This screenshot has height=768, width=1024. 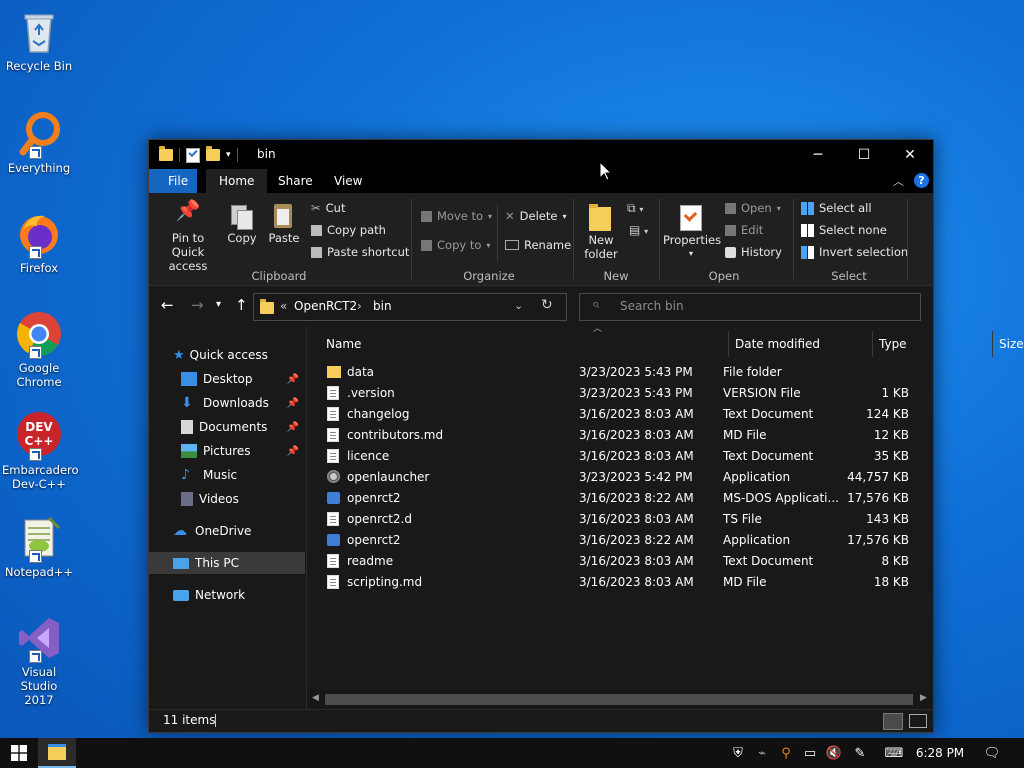 I want to click on address-overflow: «, so click(x=283, y=306).